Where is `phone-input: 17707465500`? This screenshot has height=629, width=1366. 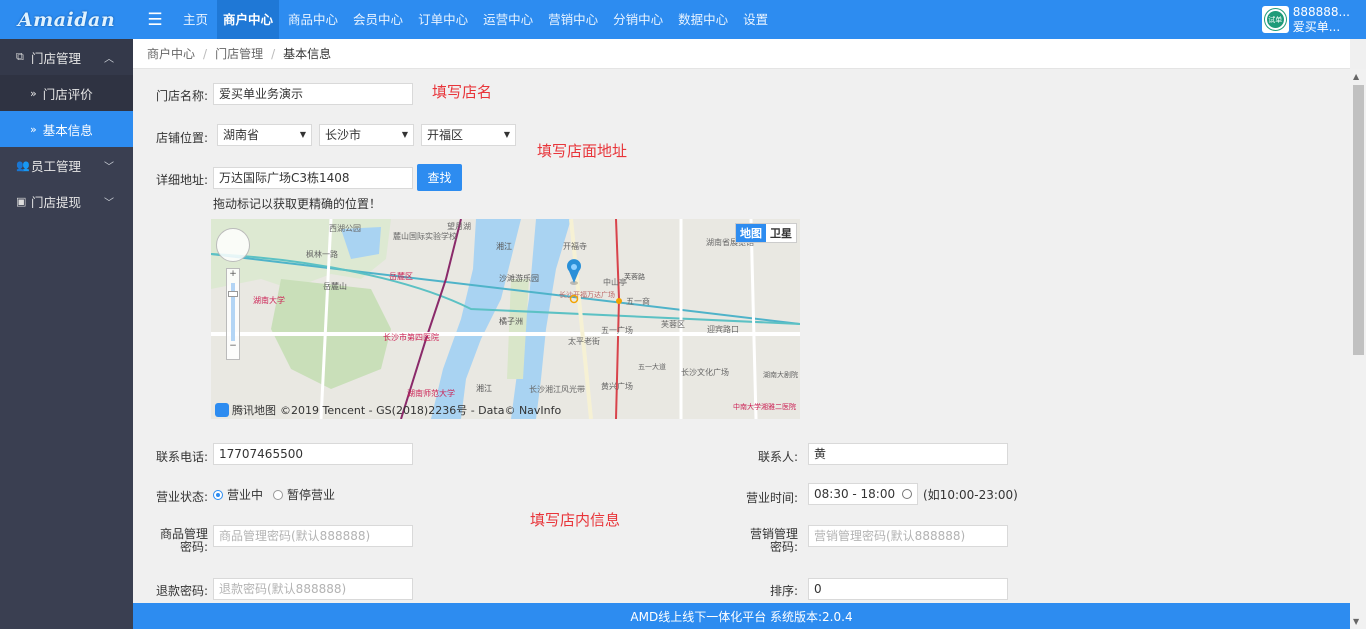 phone-input: 17707465500 is located at coordinates (313, 454).